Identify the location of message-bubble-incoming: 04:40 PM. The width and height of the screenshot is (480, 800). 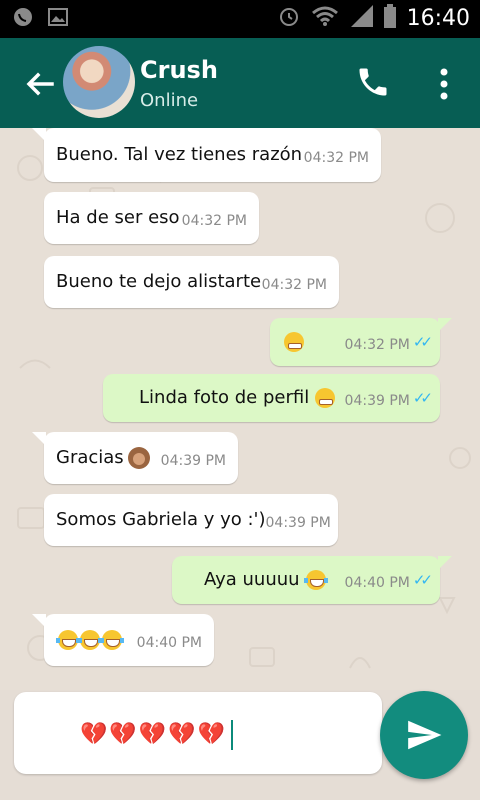
(123, 640).